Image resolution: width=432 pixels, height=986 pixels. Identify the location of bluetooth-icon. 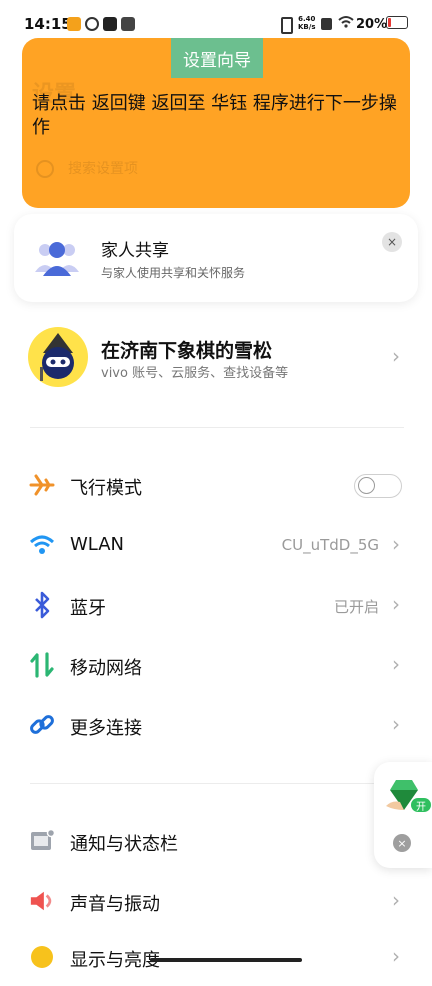
(42, 605).